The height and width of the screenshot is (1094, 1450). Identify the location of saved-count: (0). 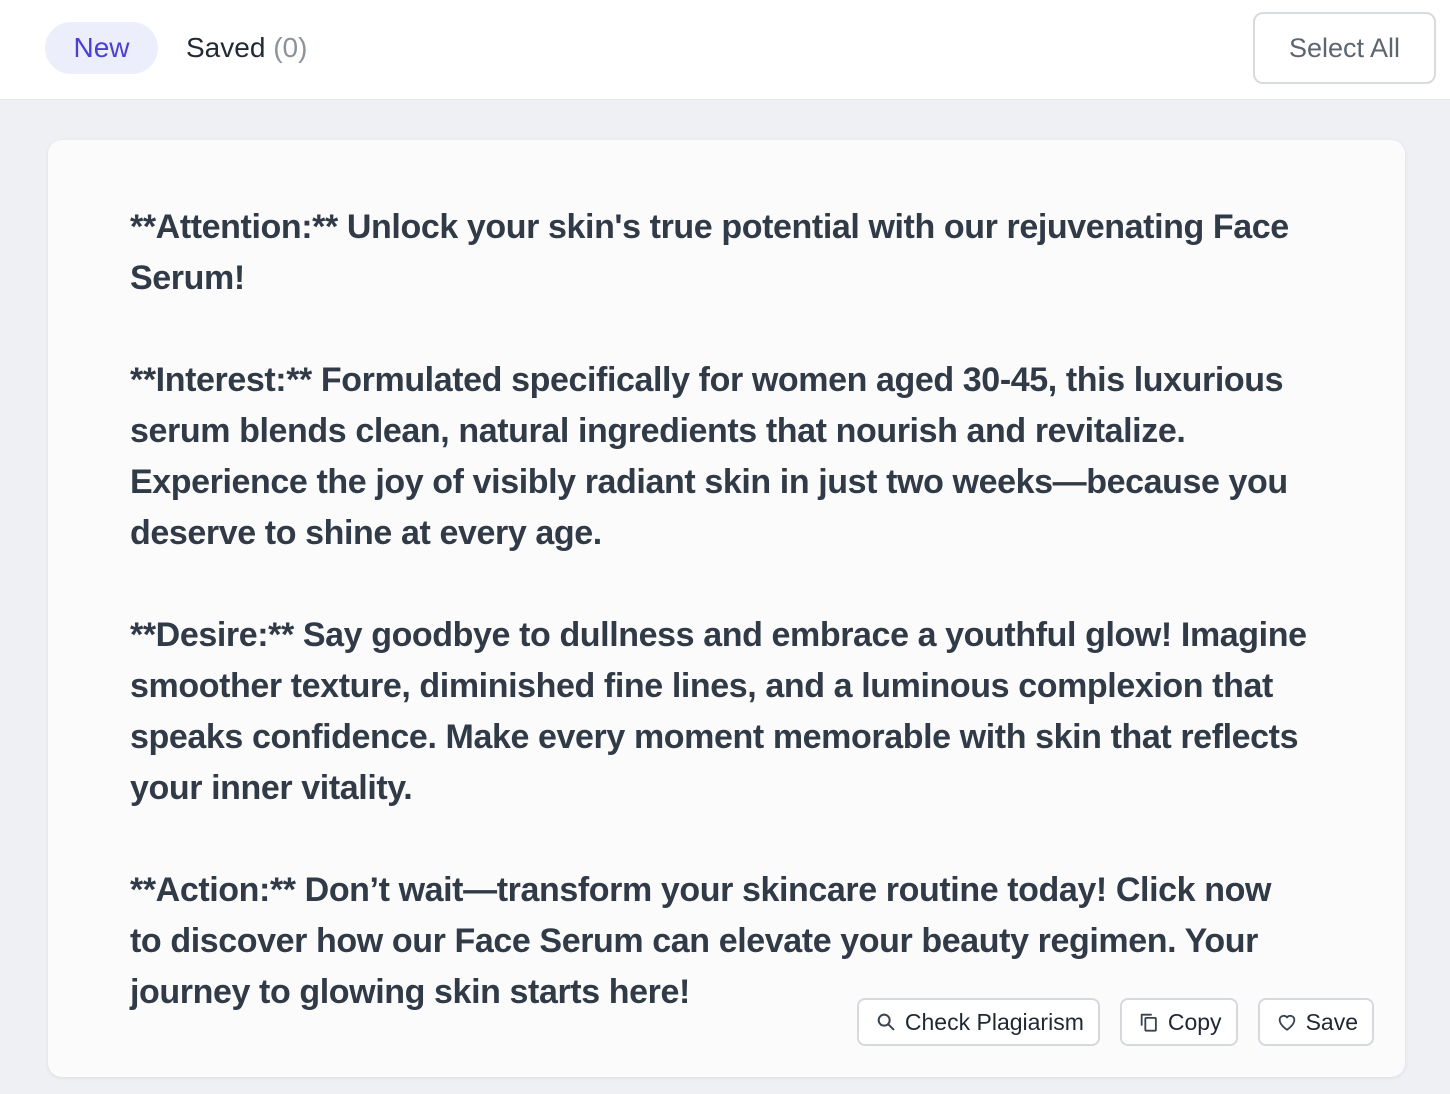
(290, 47).